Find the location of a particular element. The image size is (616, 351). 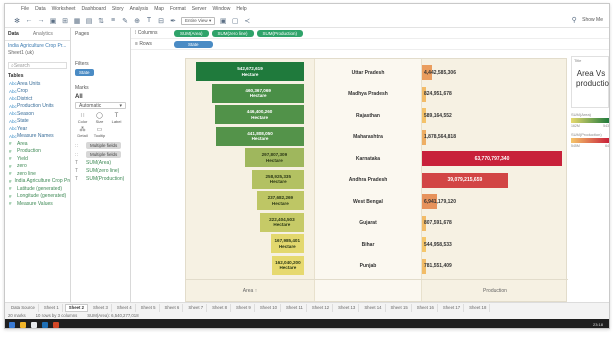

explorer-icon is located at coordinates (23, 324).